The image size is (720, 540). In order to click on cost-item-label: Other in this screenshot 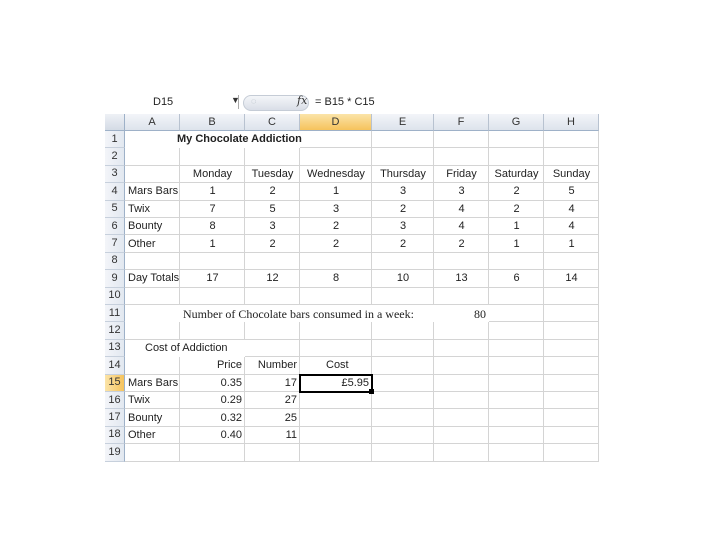, I will do `click(152, 435)`.